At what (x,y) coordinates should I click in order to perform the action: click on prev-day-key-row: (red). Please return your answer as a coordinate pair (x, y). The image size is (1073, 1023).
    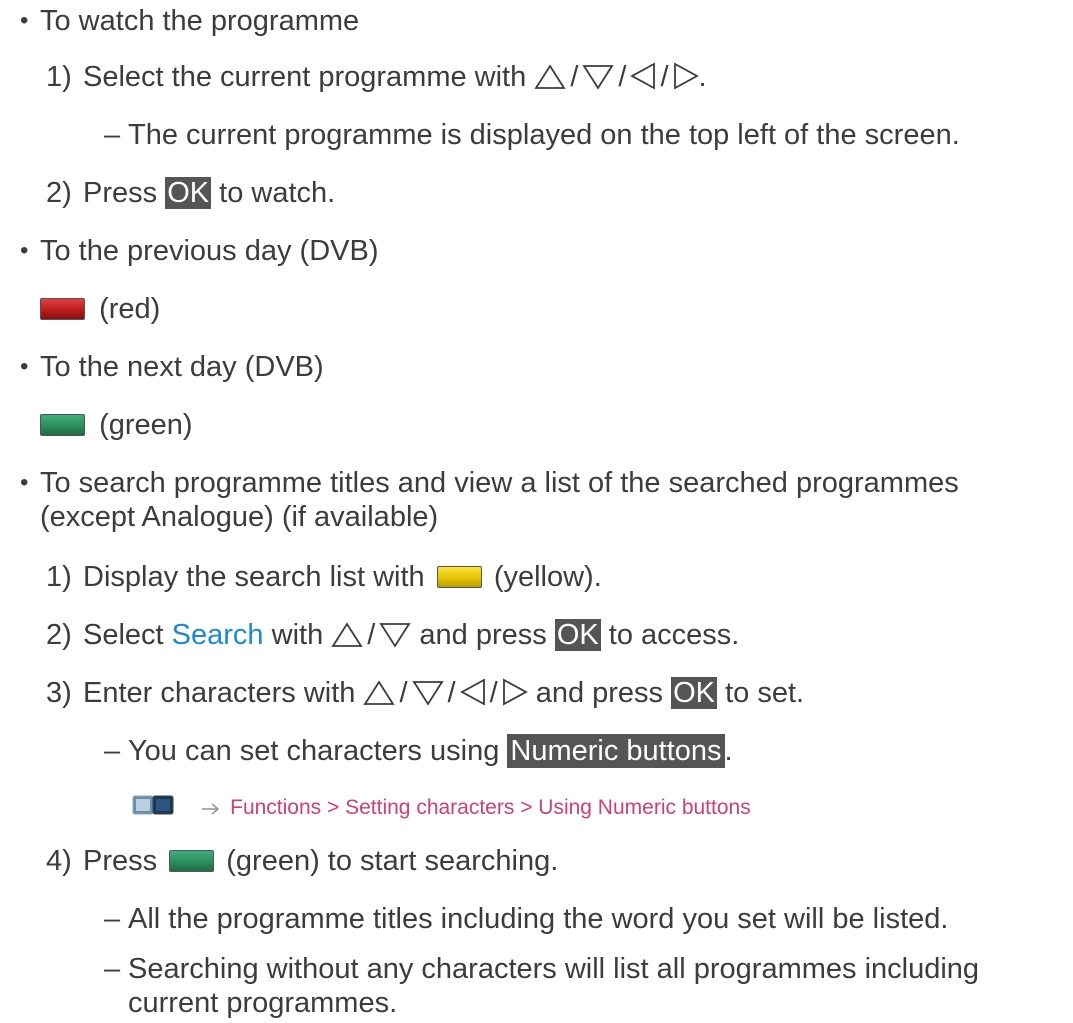
    Looking at the image, I should click on (100, 309).